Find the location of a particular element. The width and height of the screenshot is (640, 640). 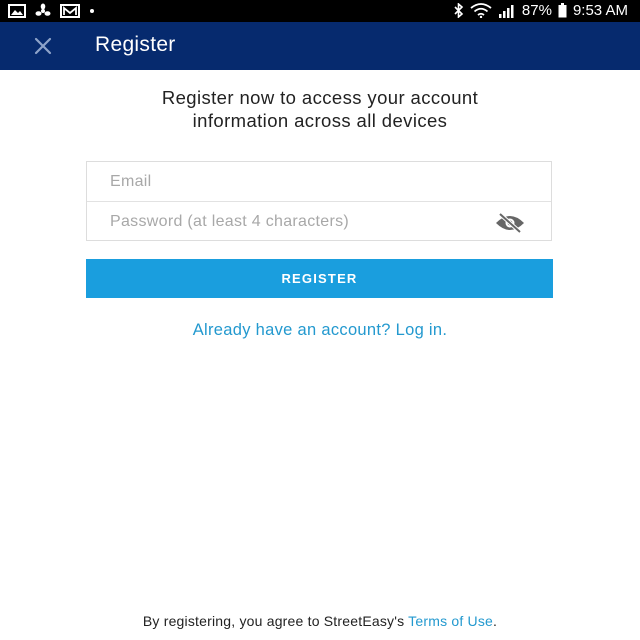

image-icon is located at coordinates (17, 11).